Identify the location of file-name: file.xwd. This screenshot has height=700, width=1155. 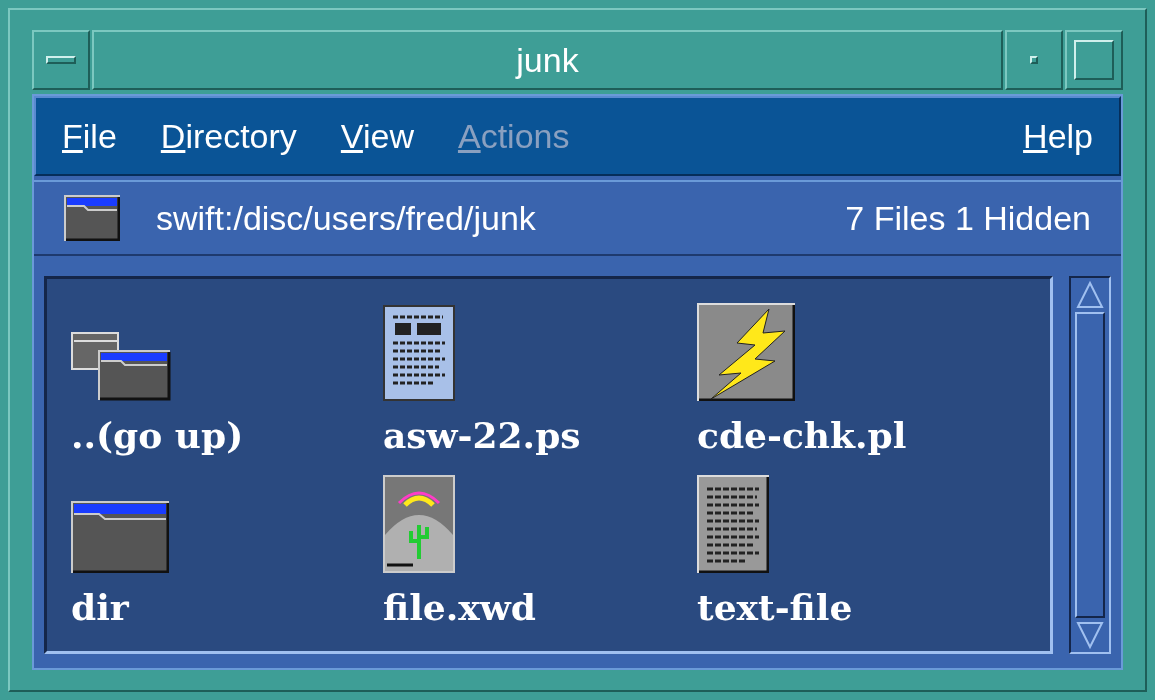
(459, 607).